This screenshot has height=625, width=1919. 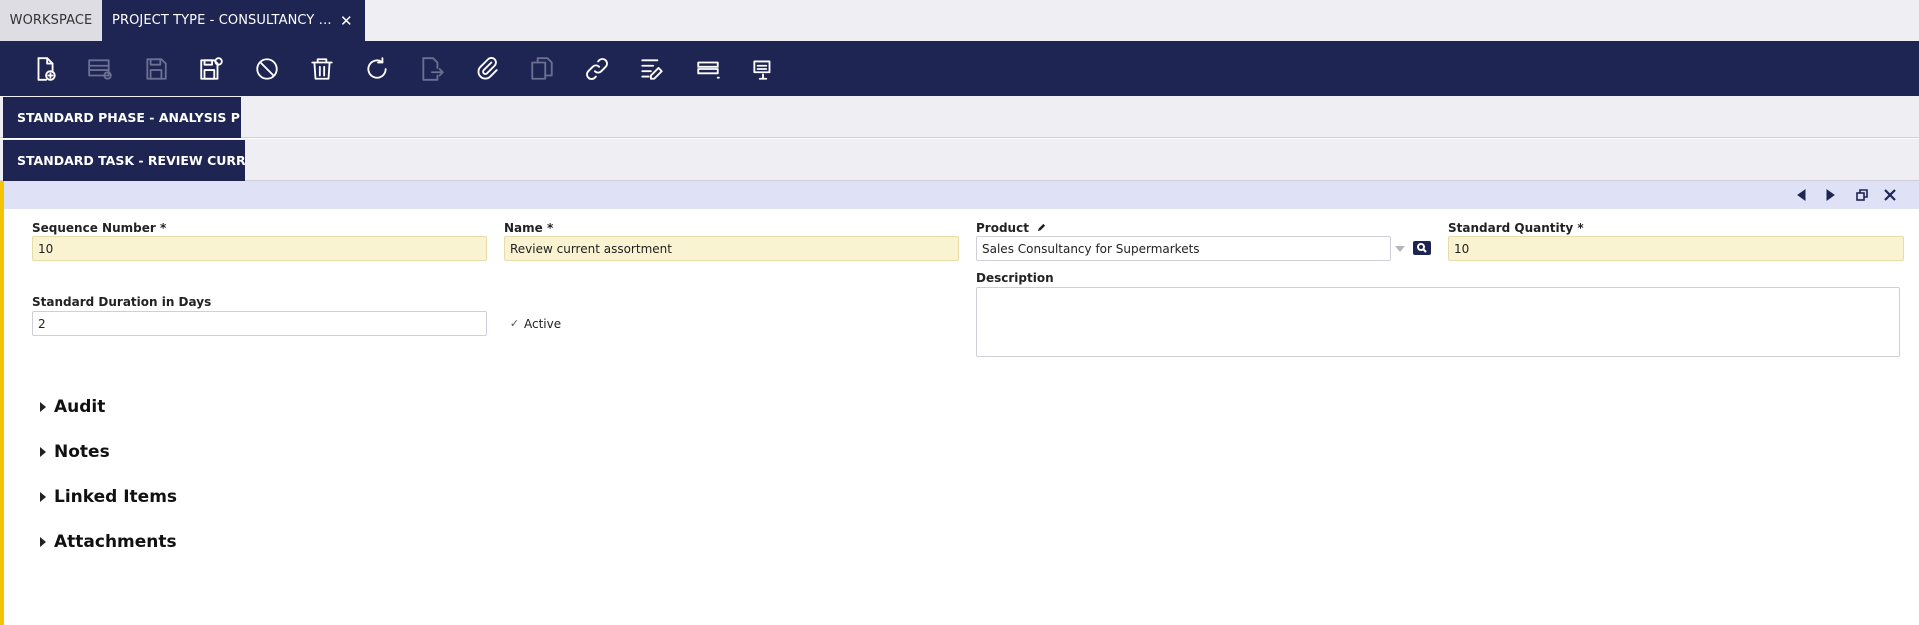 I want to click on previous-record-icon, so click(x=1802, y=195).